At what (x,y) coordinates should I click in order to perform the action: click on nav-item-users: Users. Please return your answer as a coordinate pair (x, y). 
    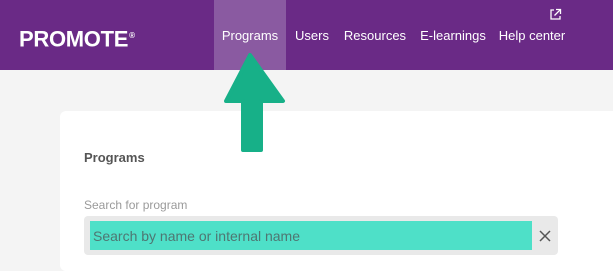
    Looking at the image, I should click on (312, 35).